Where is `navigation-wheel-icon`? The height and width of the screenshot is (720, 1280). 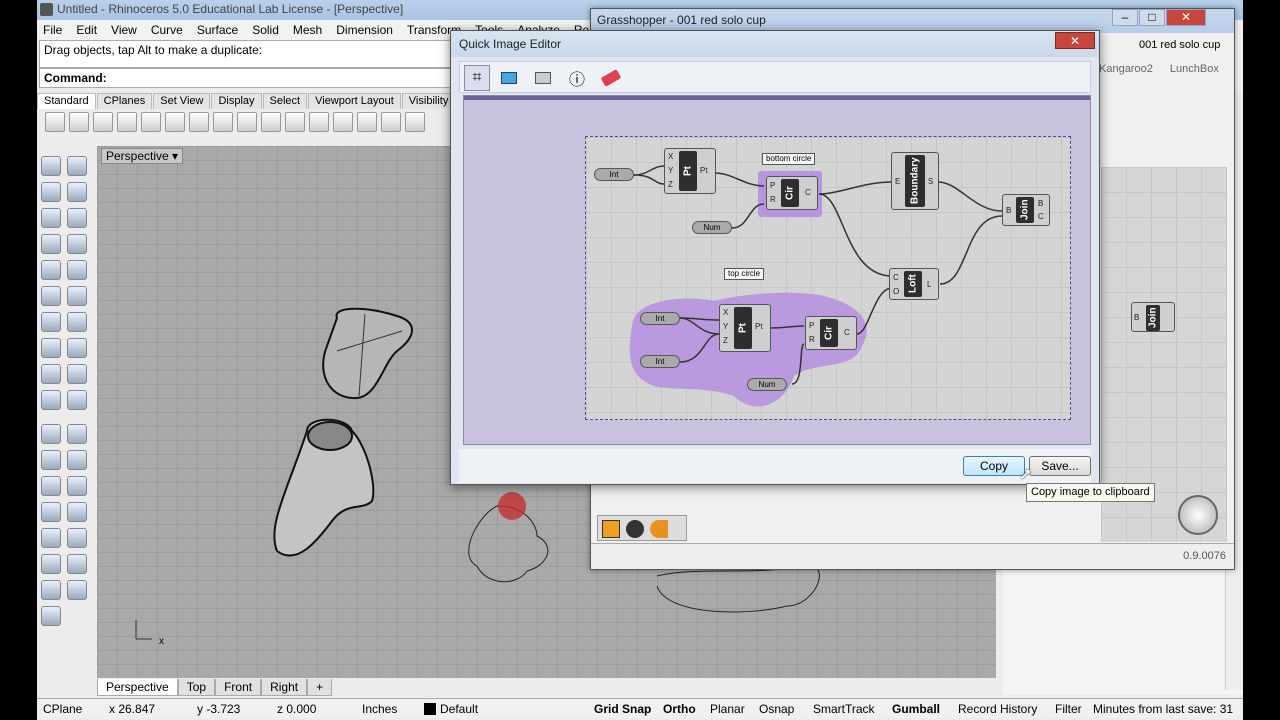
navigation-wheel-icon is located at coordinates (1198, 515).